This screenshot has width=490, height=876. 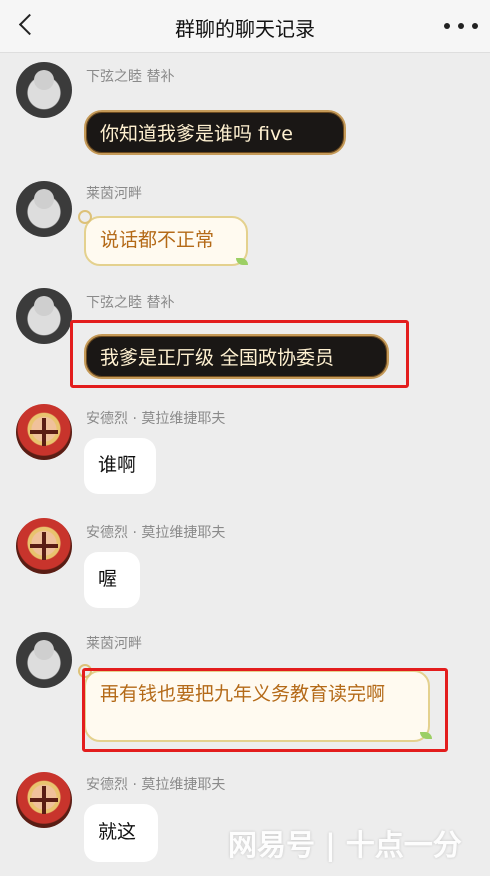 What do you see at coordinates (166, 241) in the screenshot?
I see `message-bubble: 说话都不正常` at bounding box center [166, 241].